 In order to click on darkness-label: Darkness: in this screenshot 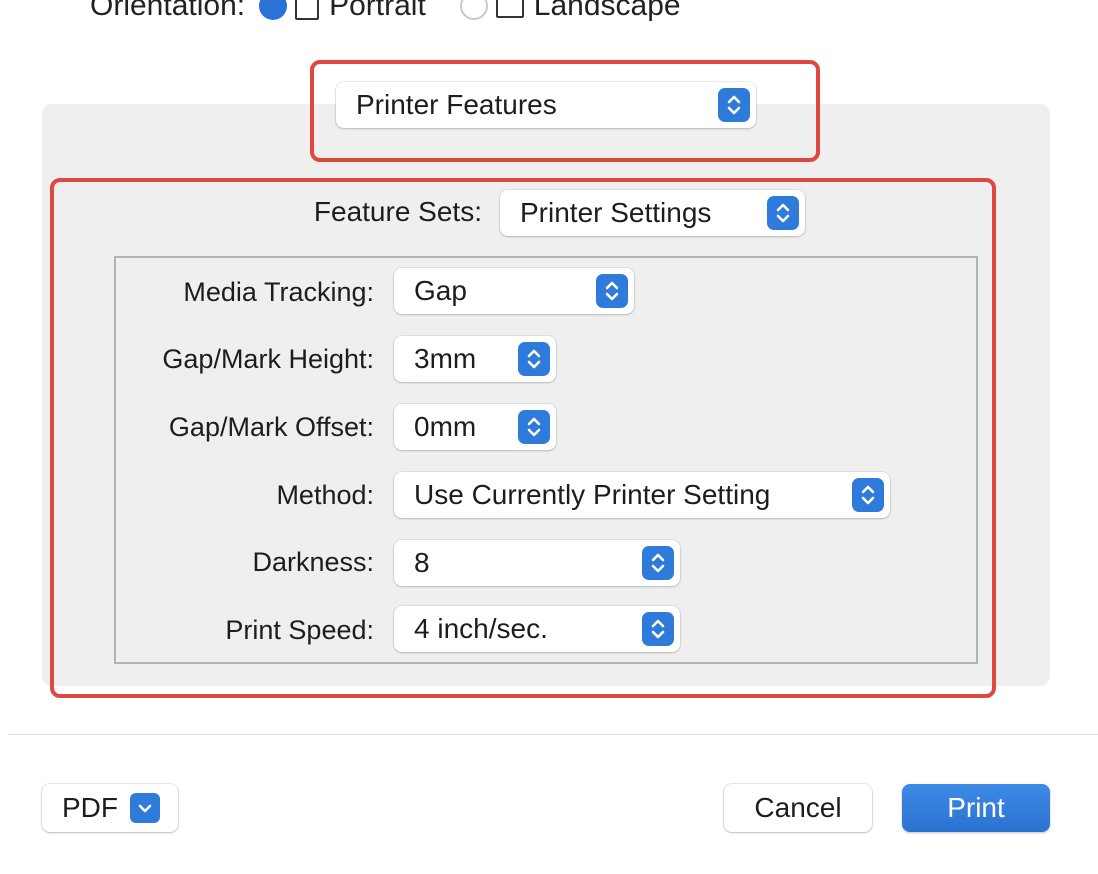, I will do `click(313, 562)`.